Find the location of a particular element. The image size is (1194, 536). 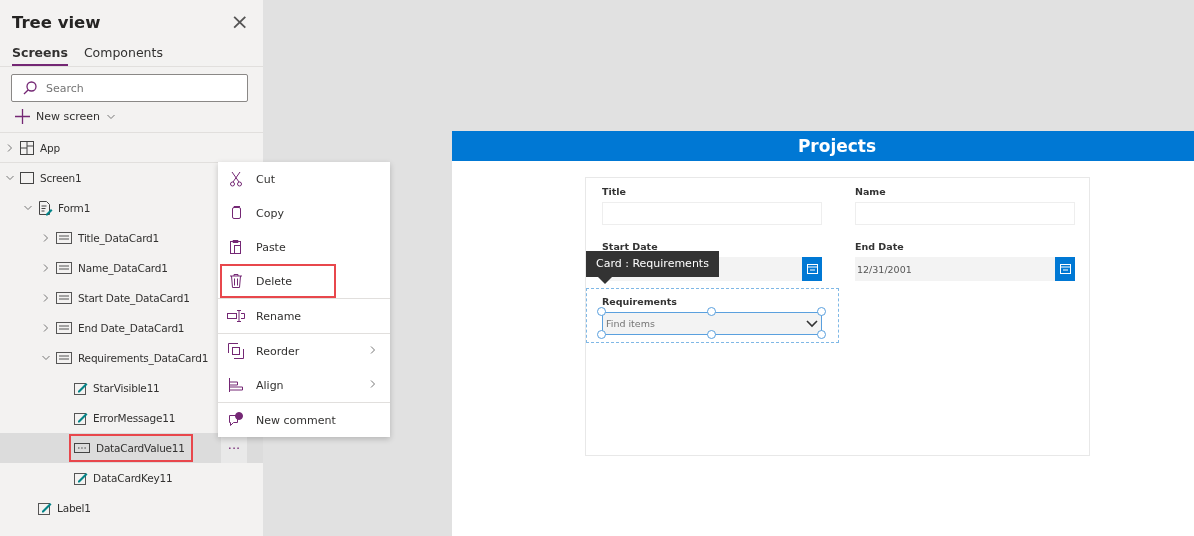

field-label: Requirements is located at coordinates (640, 301).